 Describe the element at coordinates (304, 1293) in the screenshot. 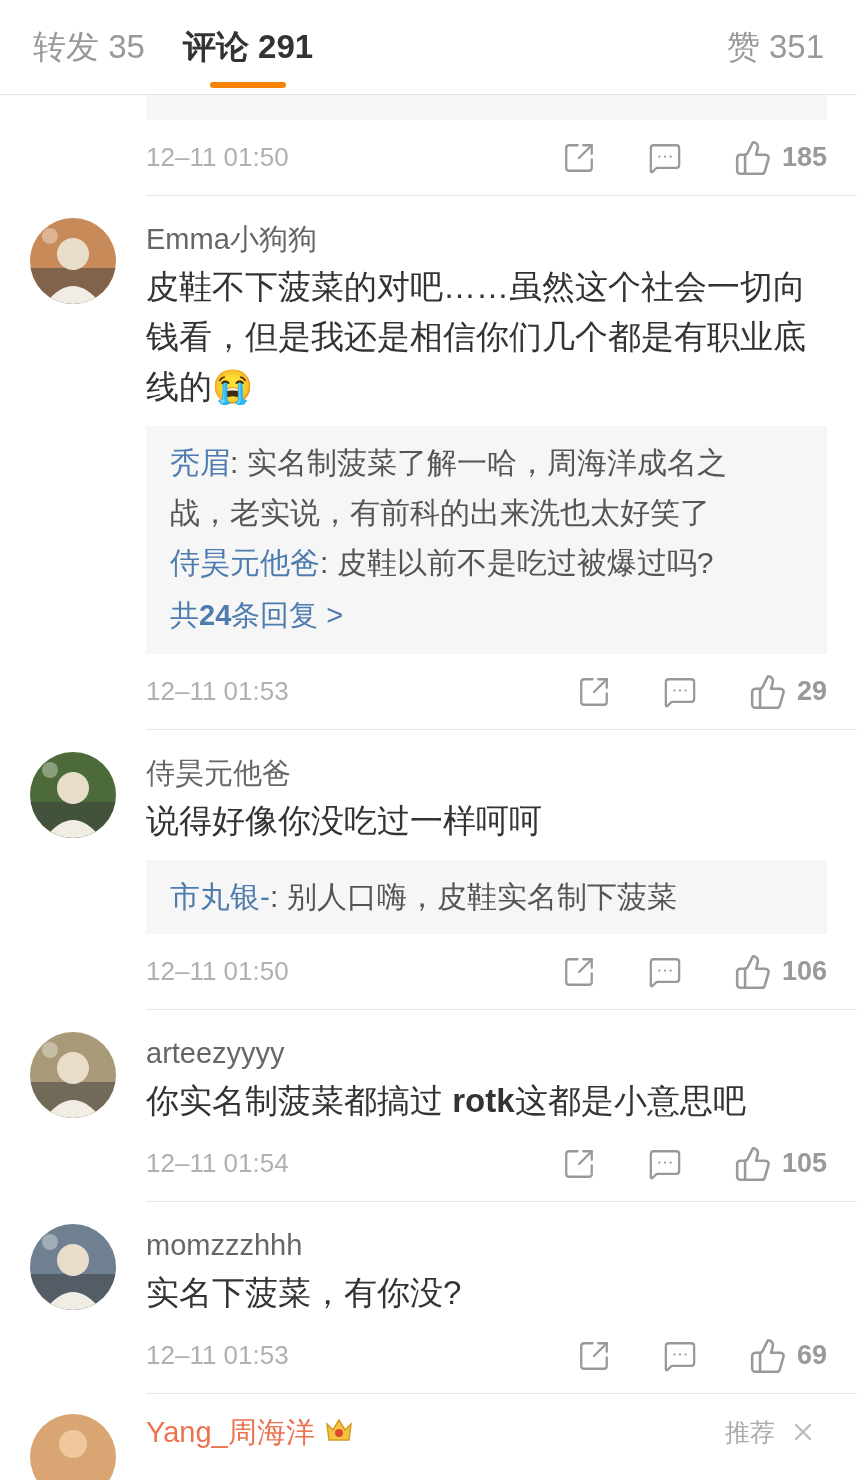

I see `comment-text: 实名下菠菜，有你没?` at that location.